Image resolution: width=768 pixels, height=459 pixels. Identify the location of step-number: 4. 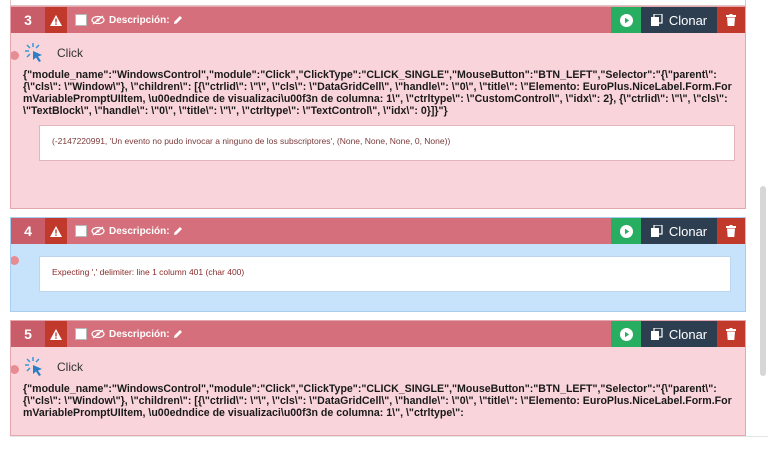
(28, 231).